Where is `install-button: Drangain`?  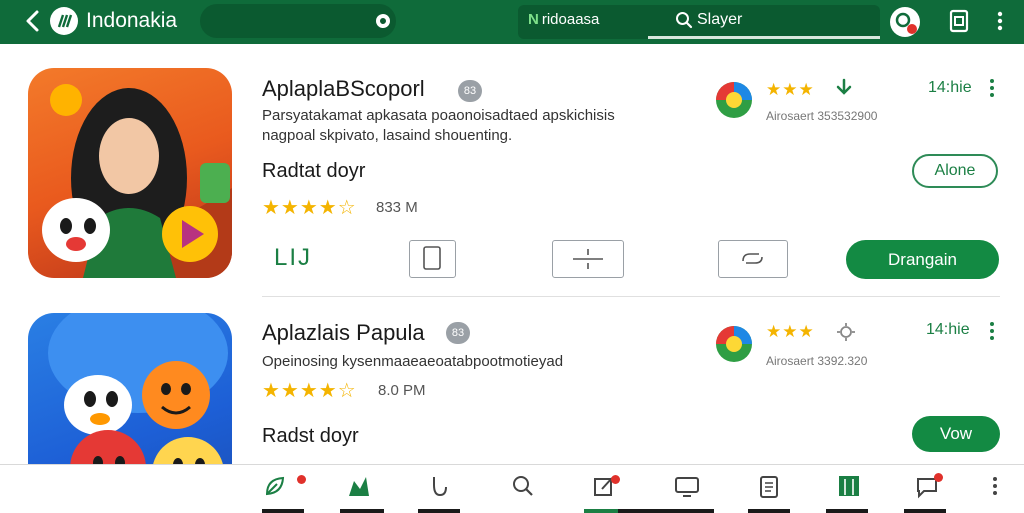
install-button: Drangain is located at coordinates (922, 259).